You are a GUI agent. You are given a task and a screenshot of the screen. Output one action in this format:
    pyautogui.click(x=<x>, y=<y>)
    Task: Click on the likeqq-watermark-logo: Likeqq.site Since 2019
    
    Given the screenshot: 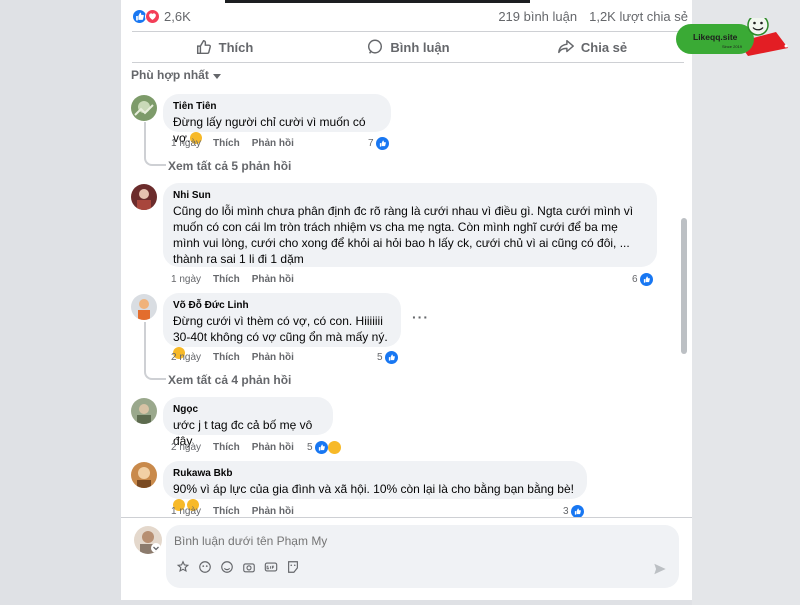 What is the action you would take?
    pyautogui.click(x=738, y=37)
    